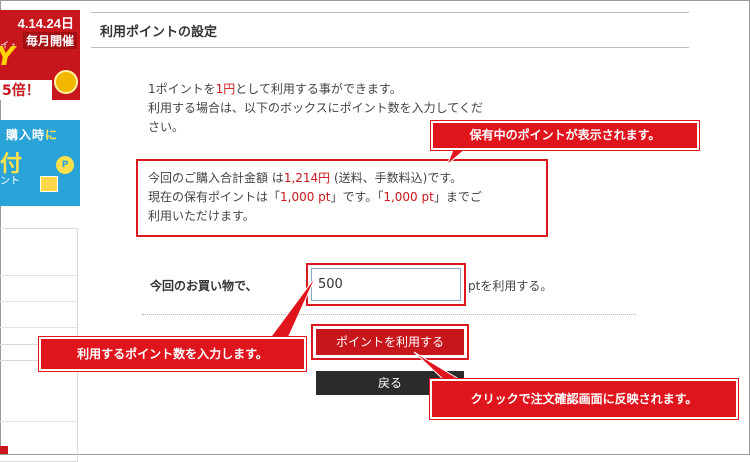 This screenshot has width=750, height=462. What do you see at coordinates (65, 165) in the screenshot?
I see `point-coin-icon: P` at bounding box center [65, 165].